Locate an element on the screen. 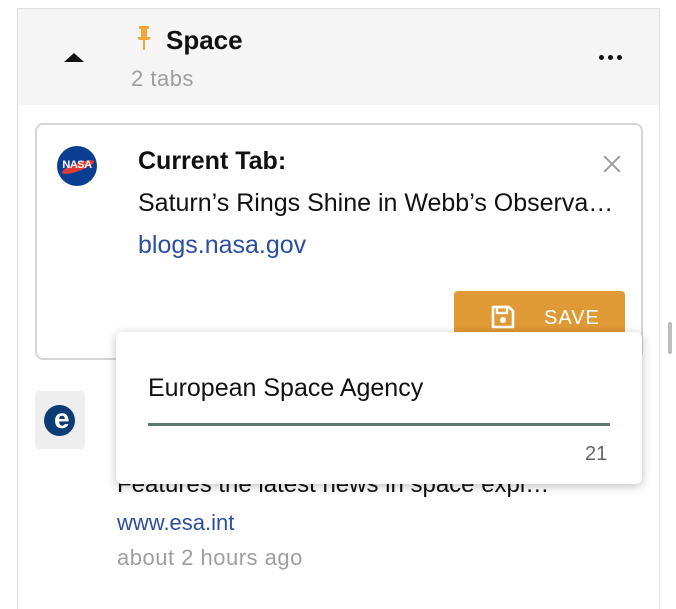  floppy-disk-icon is located at coordinates (503, 317).